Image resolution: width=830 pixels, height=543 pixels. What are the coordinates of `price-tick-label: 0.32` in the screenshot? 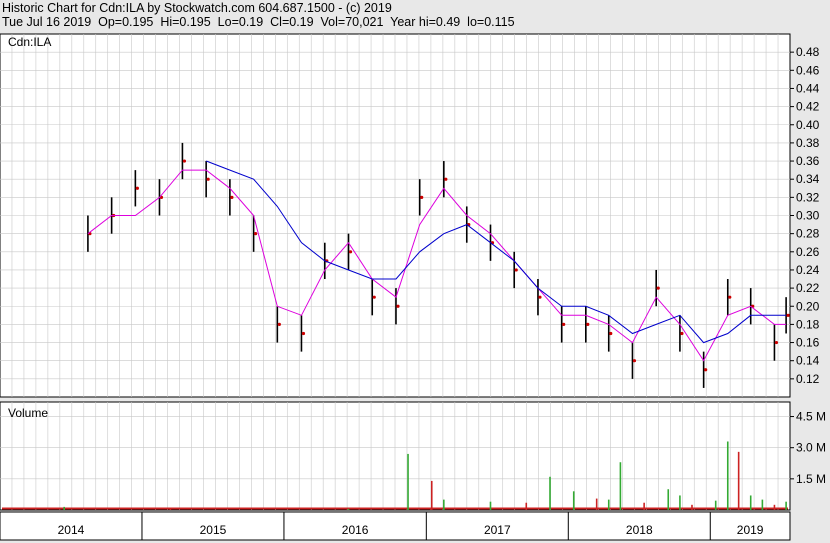 It's located at (808, 197).